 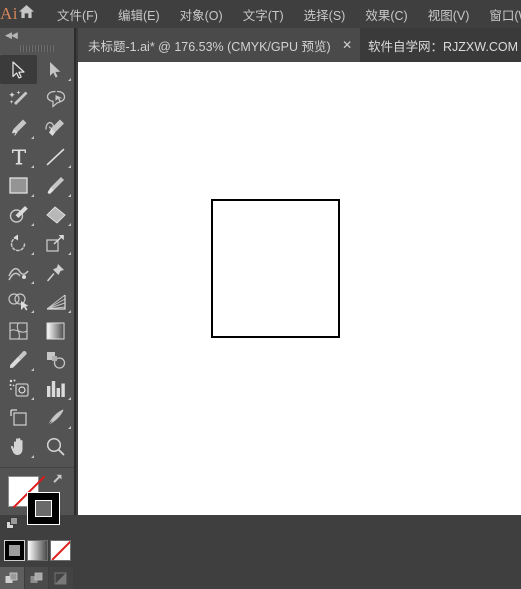 What do you see at coordinates (26, 14) in the screenshot?
I see `home-button` at bounding box center [26, 14].